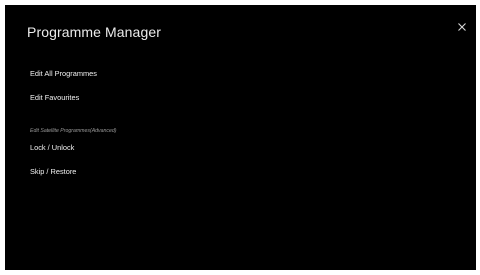  What do you see at coordinates (54, 97) in the screenshot?
I see `menu-item-edit-favourites: Edit Favourites` at bounding box center [54, 97].